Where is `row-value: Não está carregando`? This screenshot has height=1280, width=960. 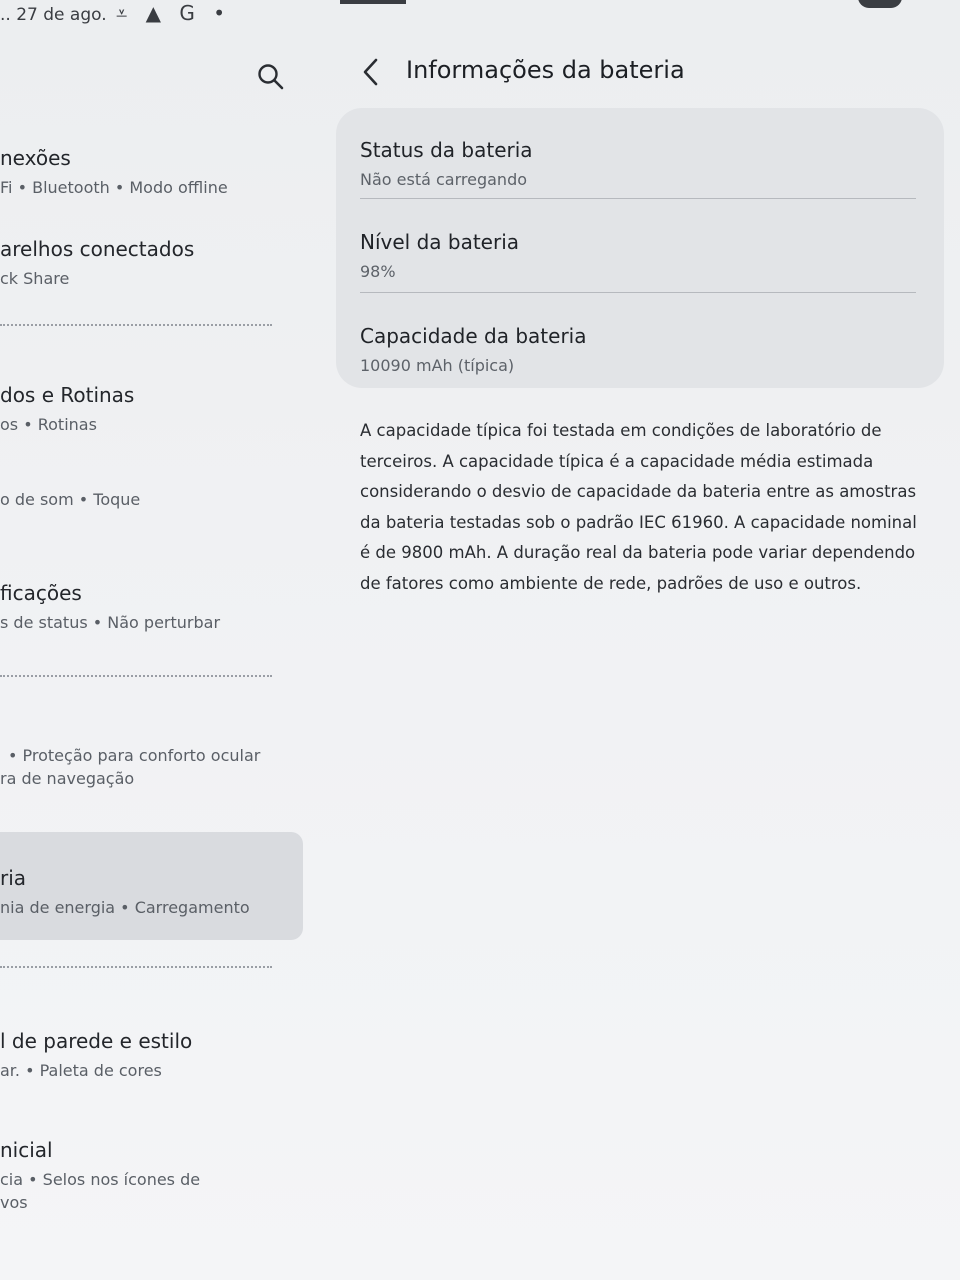
row-value: Não está carregando is located at coordinates (444, 179).